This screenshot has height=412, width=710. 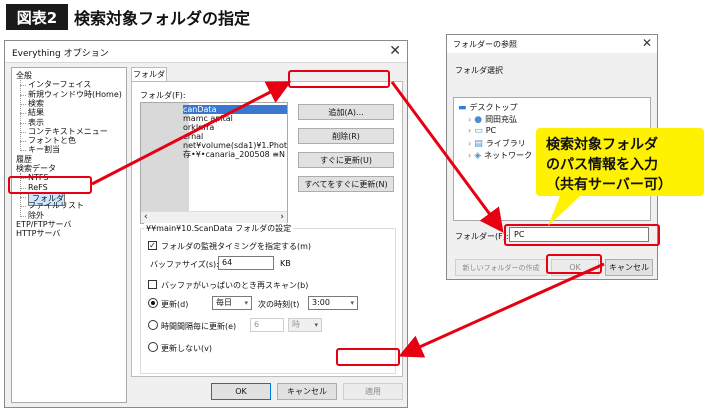 I want to click on browse-tree-item: › ◈ ネットワーク, so click(x=500, y=155).